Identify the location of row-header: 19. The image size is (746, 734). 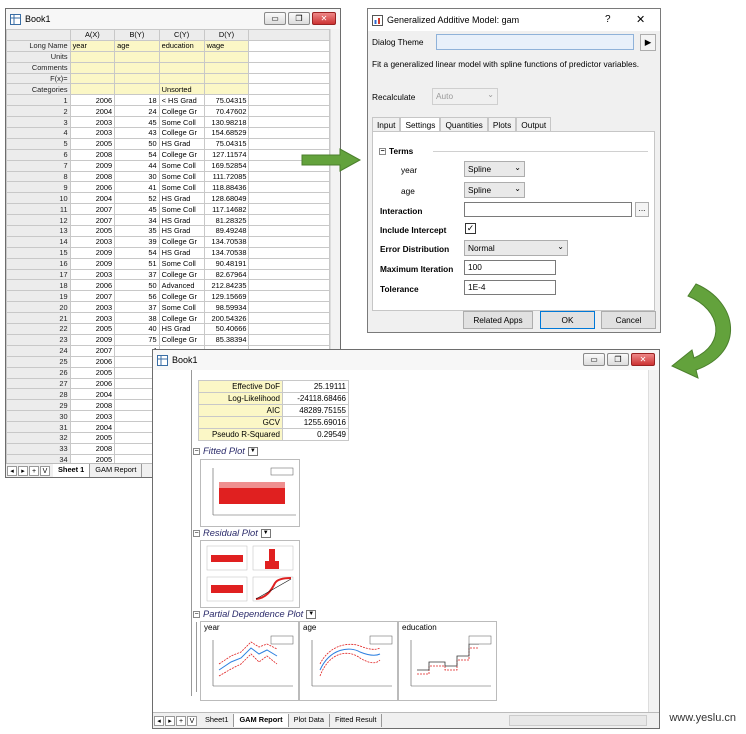
(38, 296).